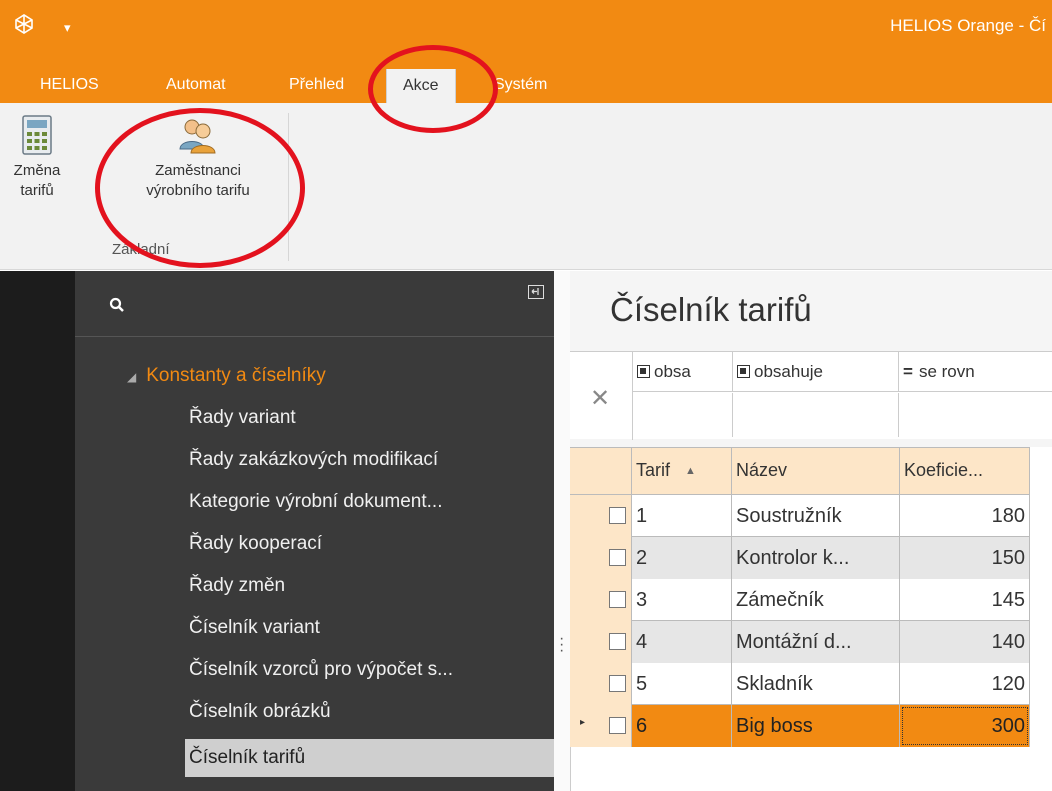 This screenshot has width=1052, height=791. Describe the element at coordinates (197, 136) in the screenshot. I see `people-icon` at that location.